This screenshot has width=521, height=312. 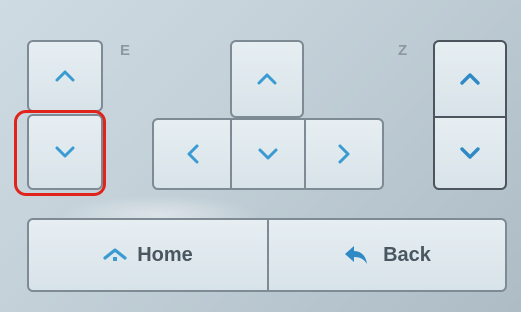 I want to click on e-up-button, so click(x=65, y=76).